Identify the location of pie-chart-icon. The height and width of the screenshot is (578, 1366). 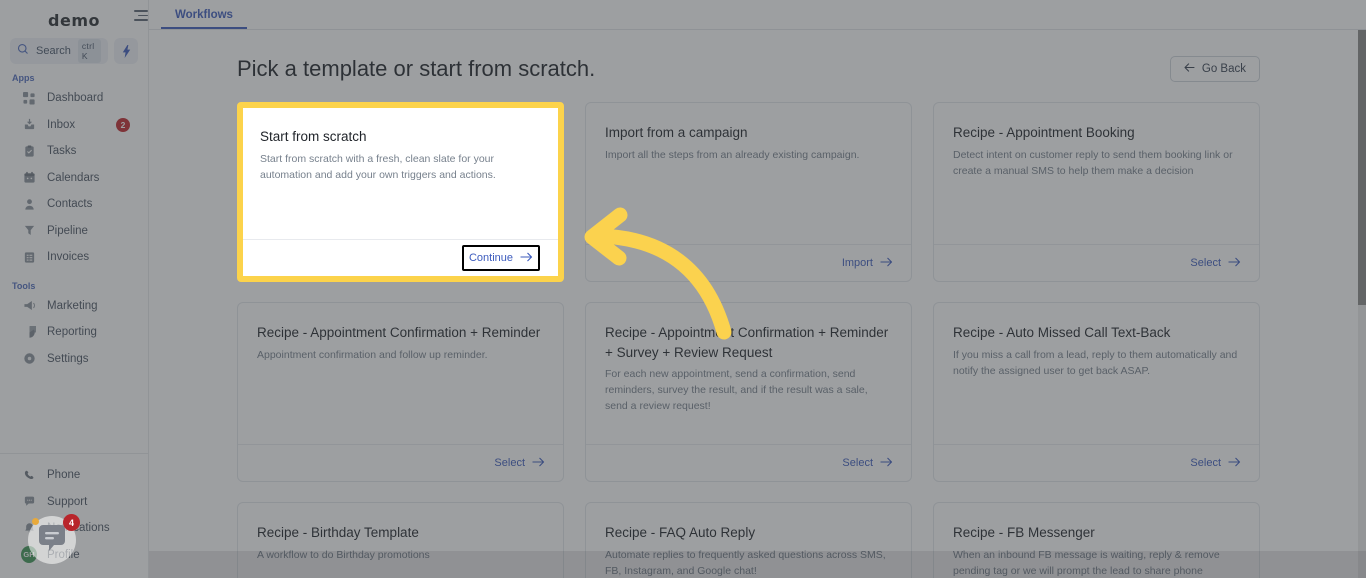
(29, 332).